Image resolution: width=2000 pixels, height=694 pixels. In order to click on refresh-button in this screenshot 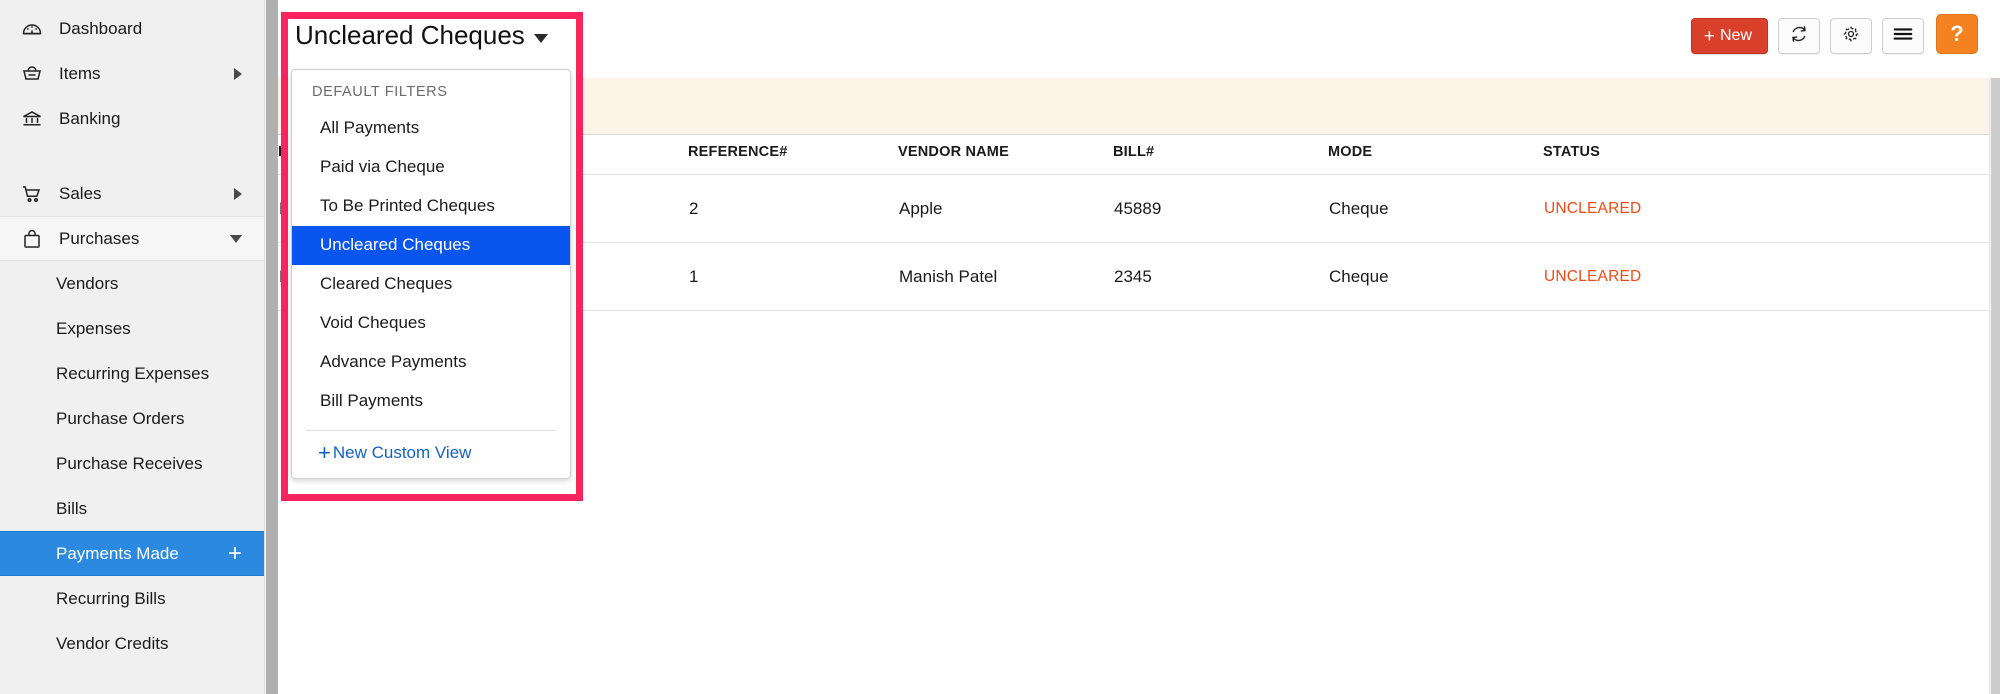, I will do `click(1799, 36)`.